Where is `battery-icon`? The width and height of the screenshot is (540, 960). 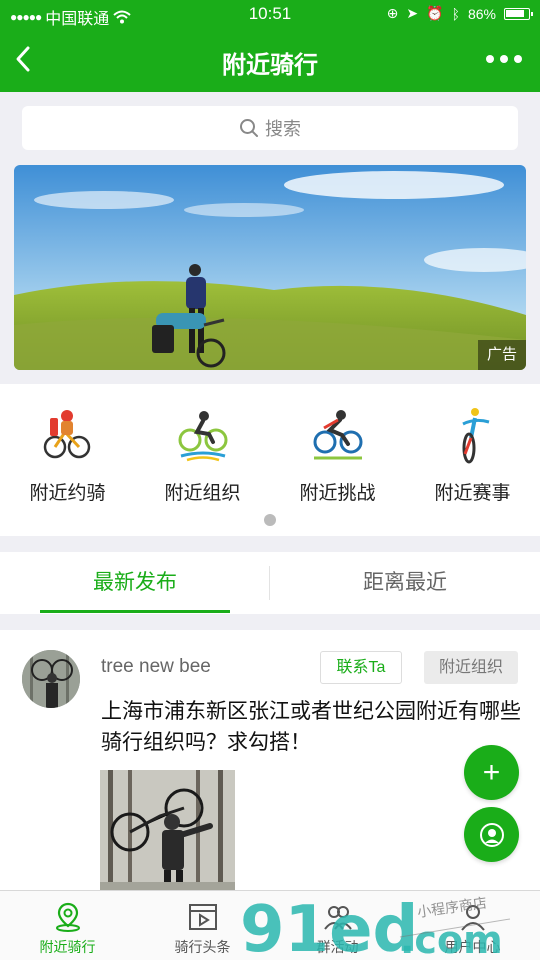
battery-icon is located at coordinates (518, 13).